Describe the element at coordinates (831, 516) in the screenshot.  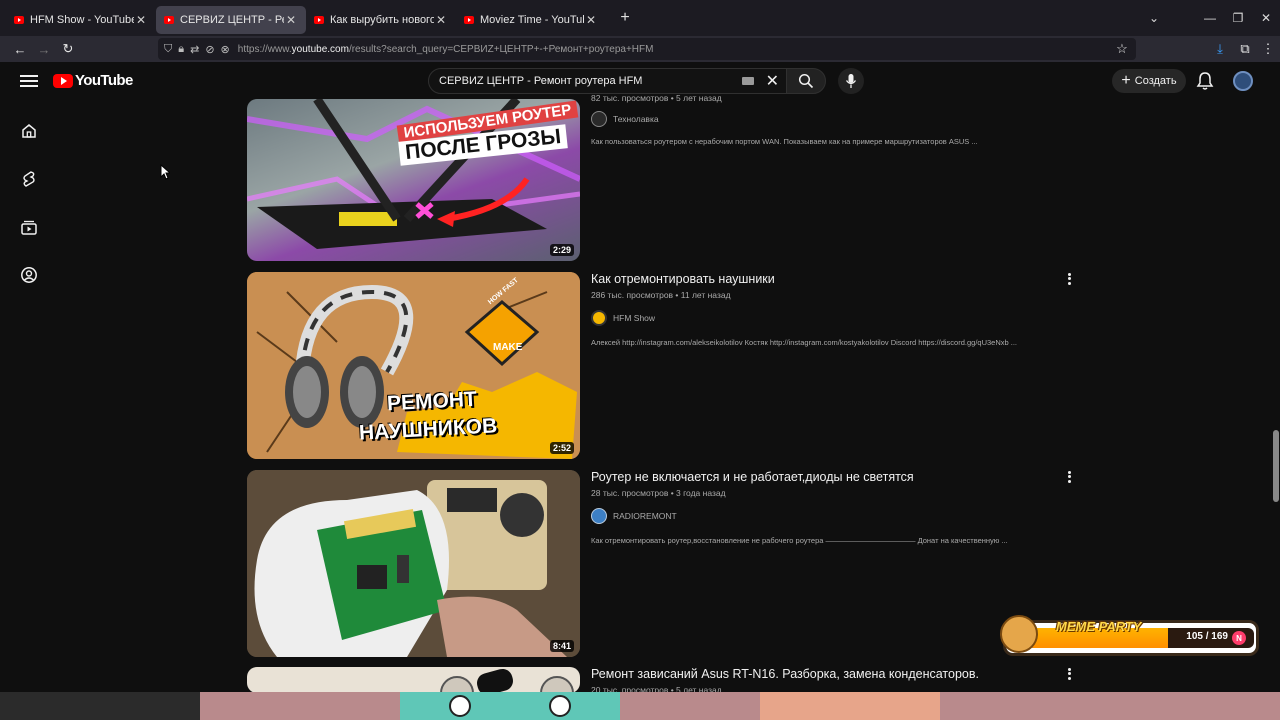
I see `channel-link: RADIOREMONT` at that location.